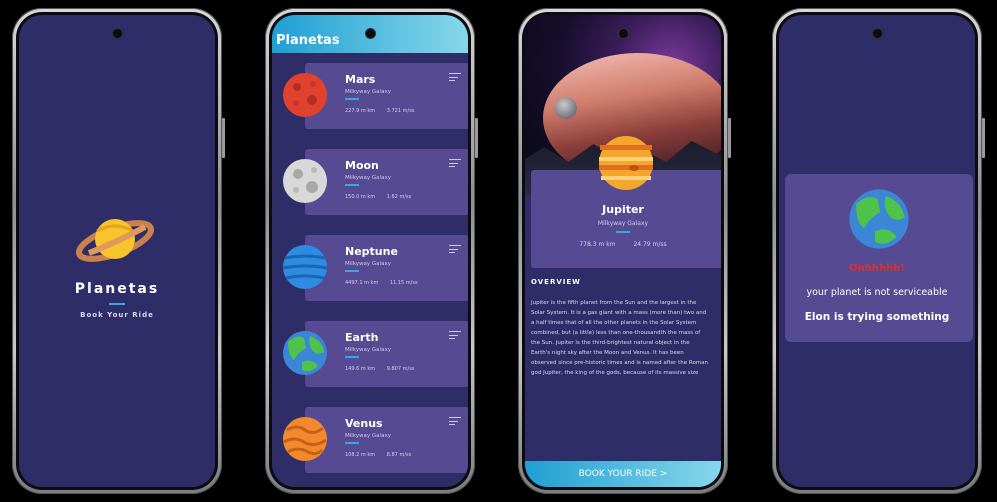 This screenshot has height=502, width=997. Describe the element at coordinates (403, 283) in the screenshot. I see `gravity-value: 11.15 m/ss` at that location.